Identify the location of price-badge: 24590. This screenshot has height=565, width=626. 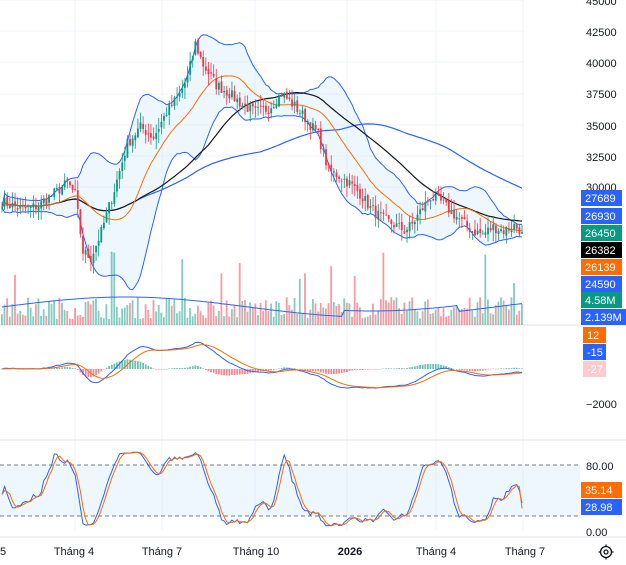
(601, 284).